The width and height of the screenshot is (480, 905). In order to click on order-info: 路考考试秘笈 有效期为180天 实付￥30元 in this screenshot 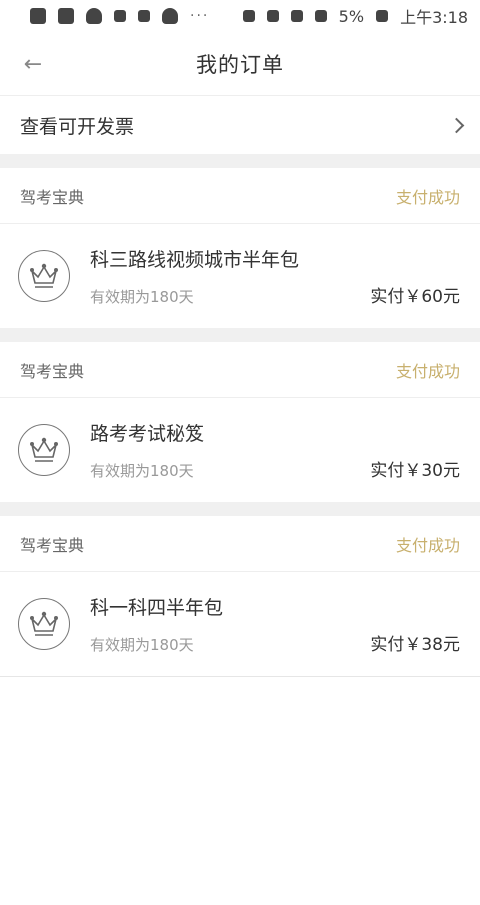, I will do `click(275, 450)`.